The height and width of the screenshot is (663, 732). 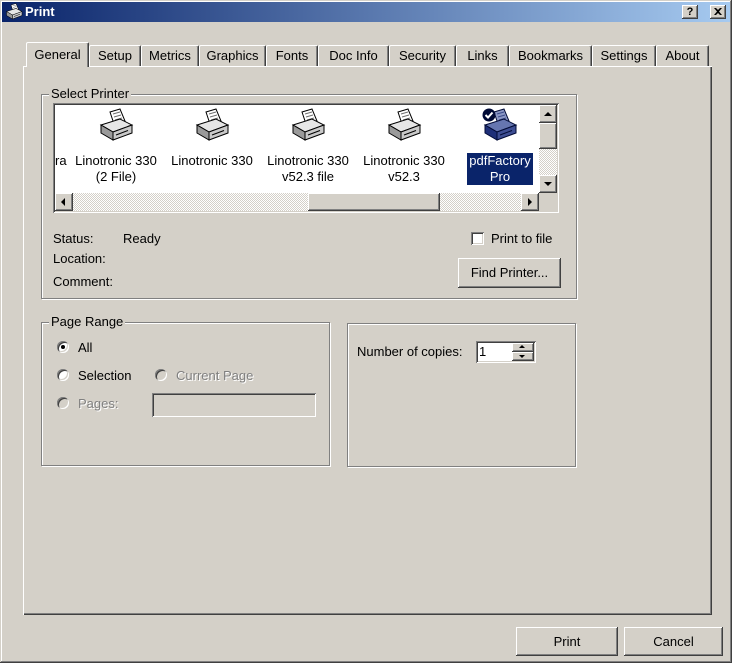 What do you see at coordinates (79, 258) in the screenshot?
I see `location-label: Location:` at bounding box center [79, 258].